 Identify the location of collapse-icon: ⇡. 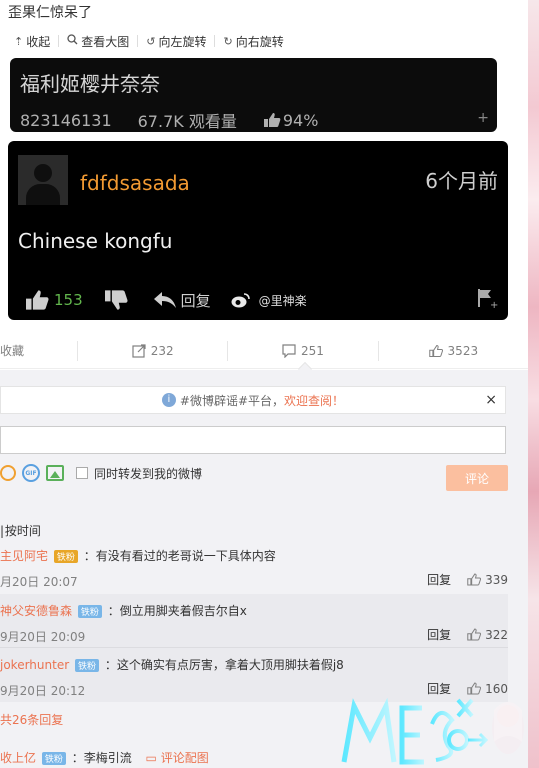
(19, 41).